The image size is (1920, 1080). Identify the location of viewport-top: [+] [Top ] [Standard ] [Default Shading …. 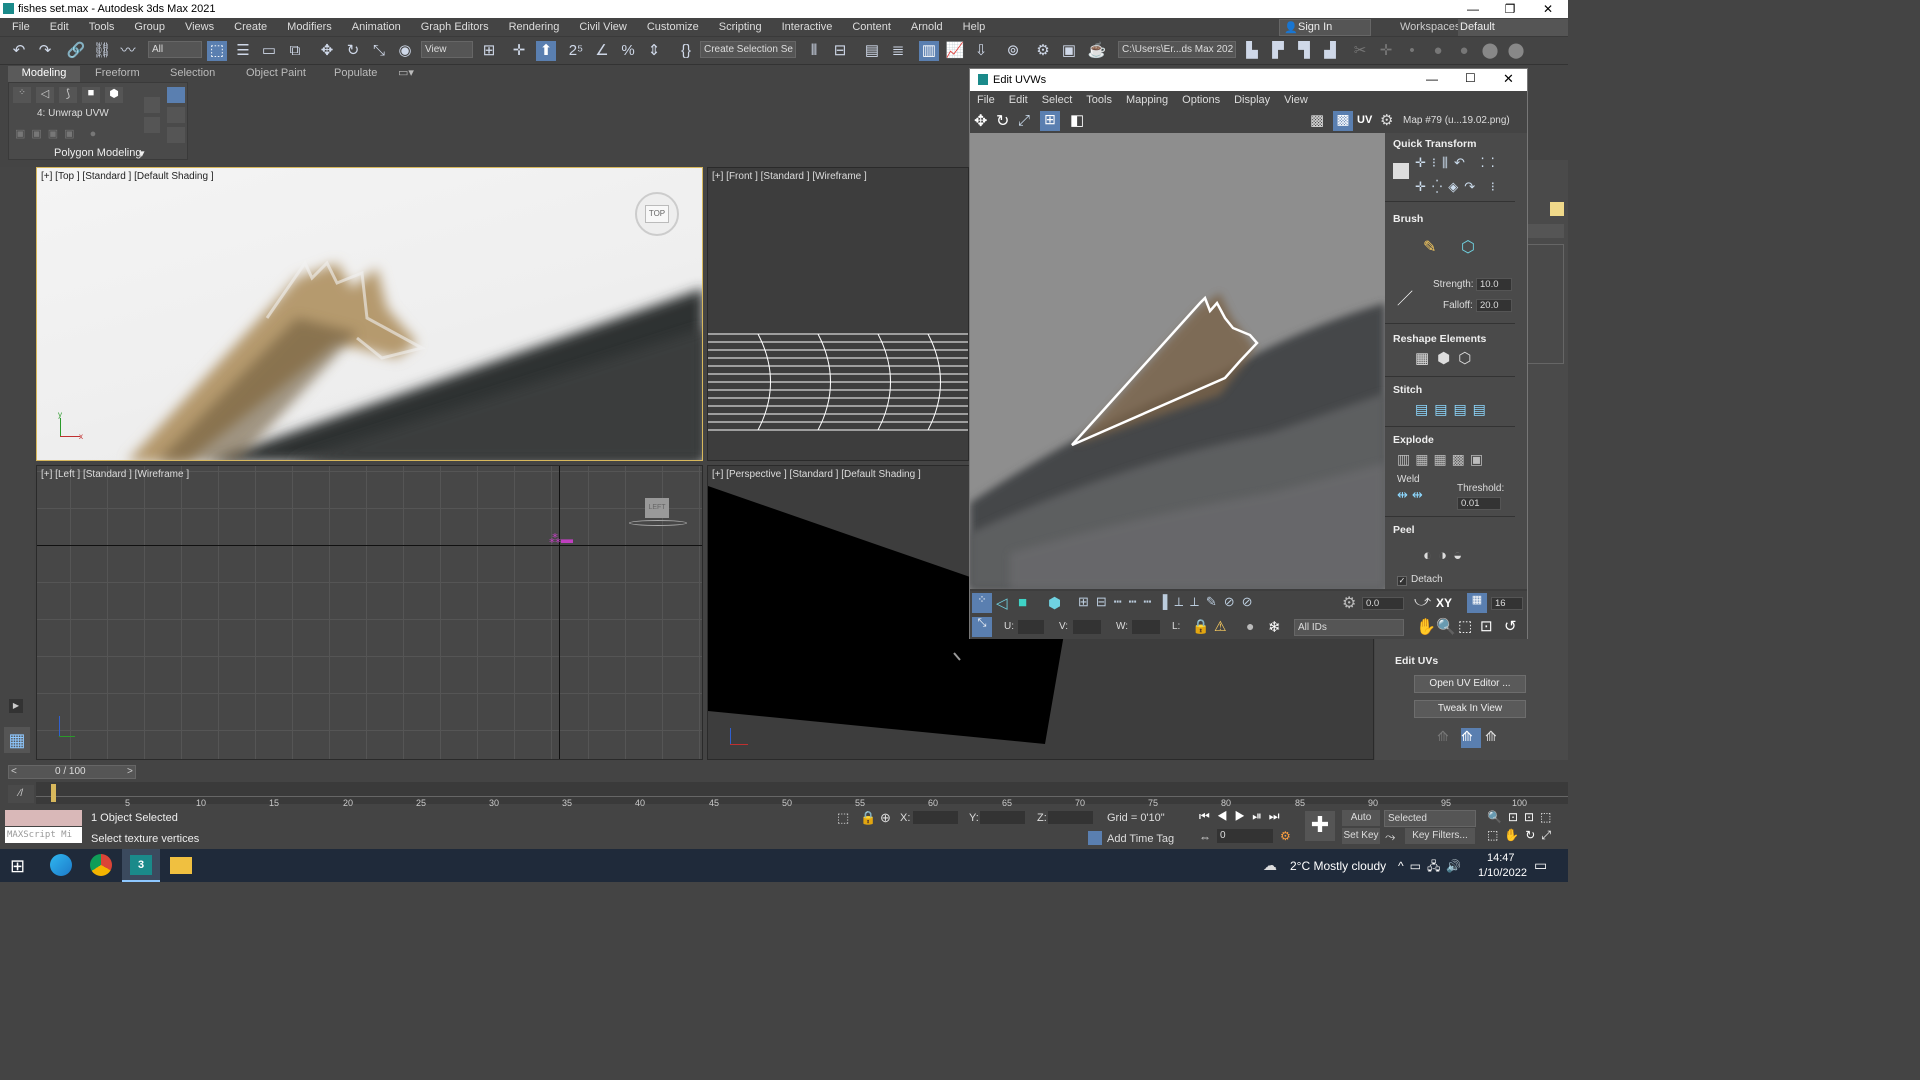
(369, 314).